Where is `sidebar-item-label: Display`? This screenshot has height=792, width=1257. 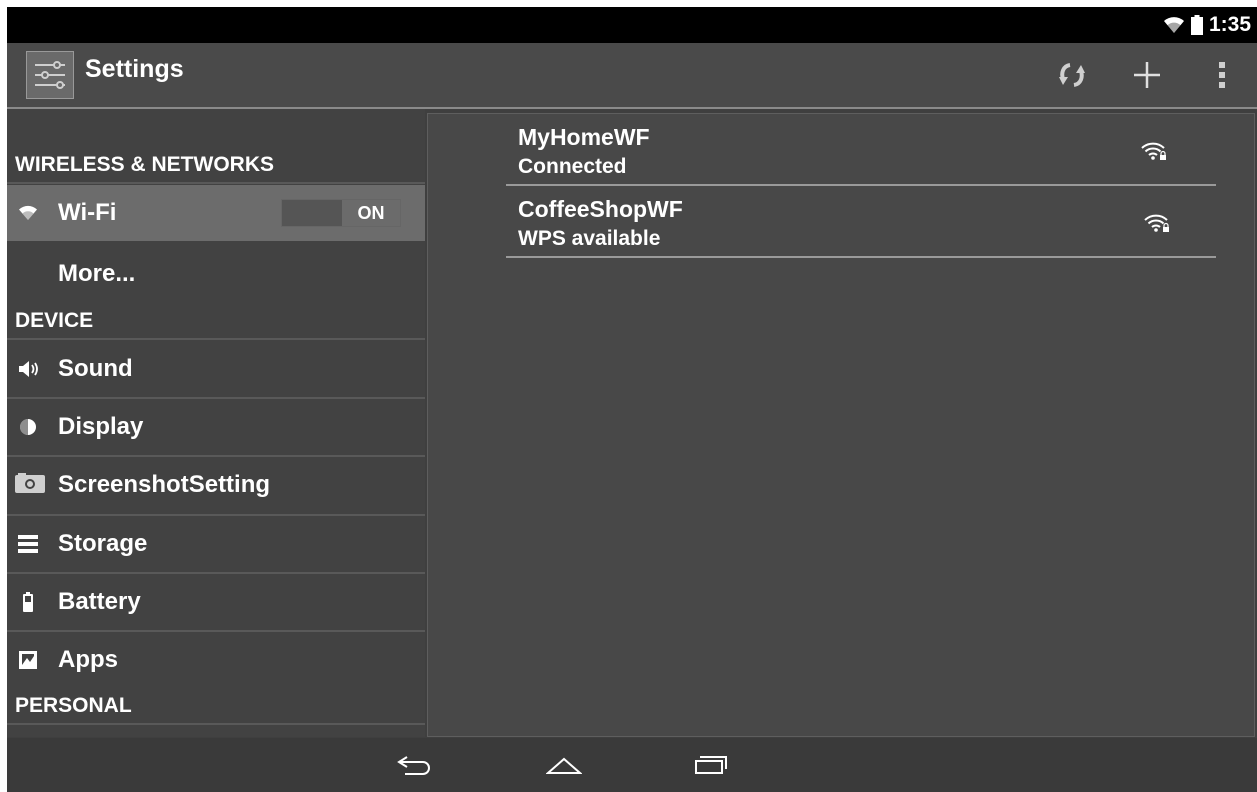
sidebar-item-label: Display is located at coordinates (101, 426).